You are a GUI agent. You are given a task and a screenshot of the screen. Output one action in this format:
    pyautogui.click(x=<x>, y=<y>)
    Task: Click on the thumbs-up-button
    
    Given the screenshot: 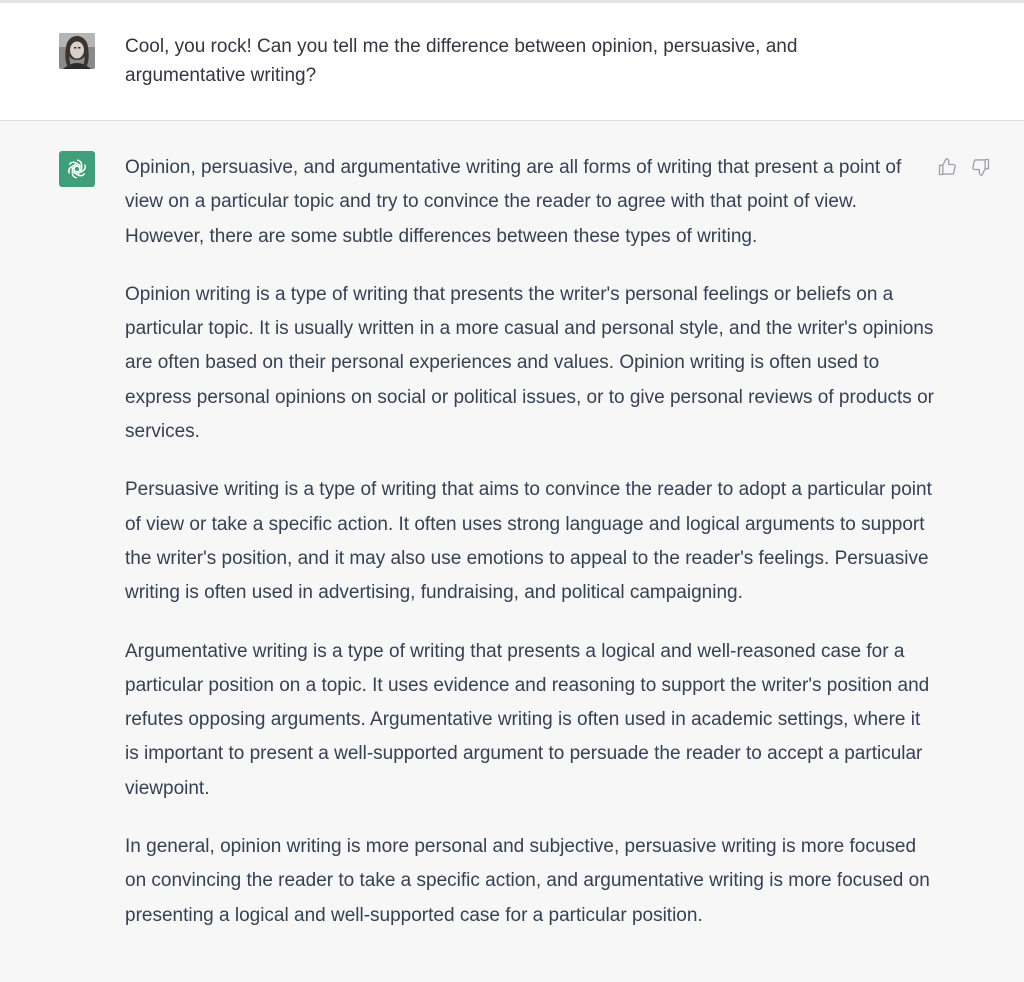 What is the action you would take?
    pyautogui.click(x=947, y=167)
    